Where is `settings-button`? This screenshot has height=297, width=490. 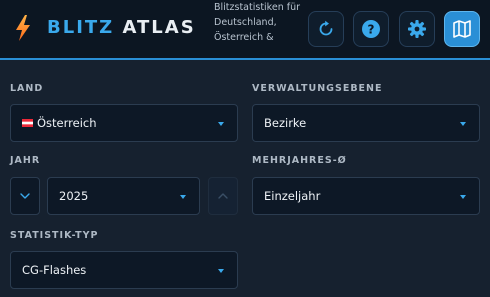 settings-button is located at coordinates (417, 29).